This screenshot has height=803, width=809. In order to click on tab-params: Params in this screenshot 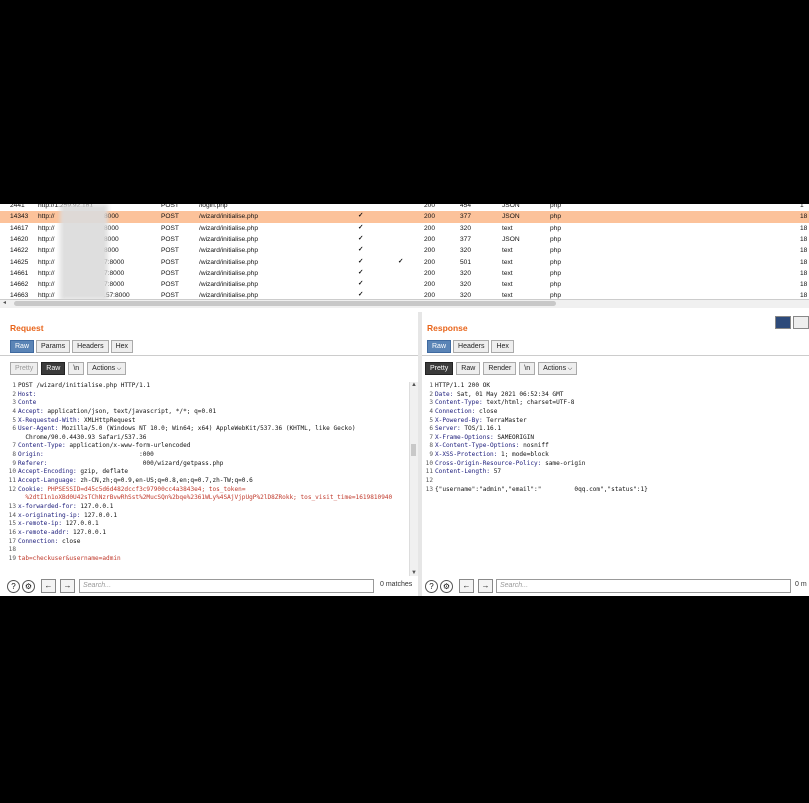, I will do `click(53, 346)`.